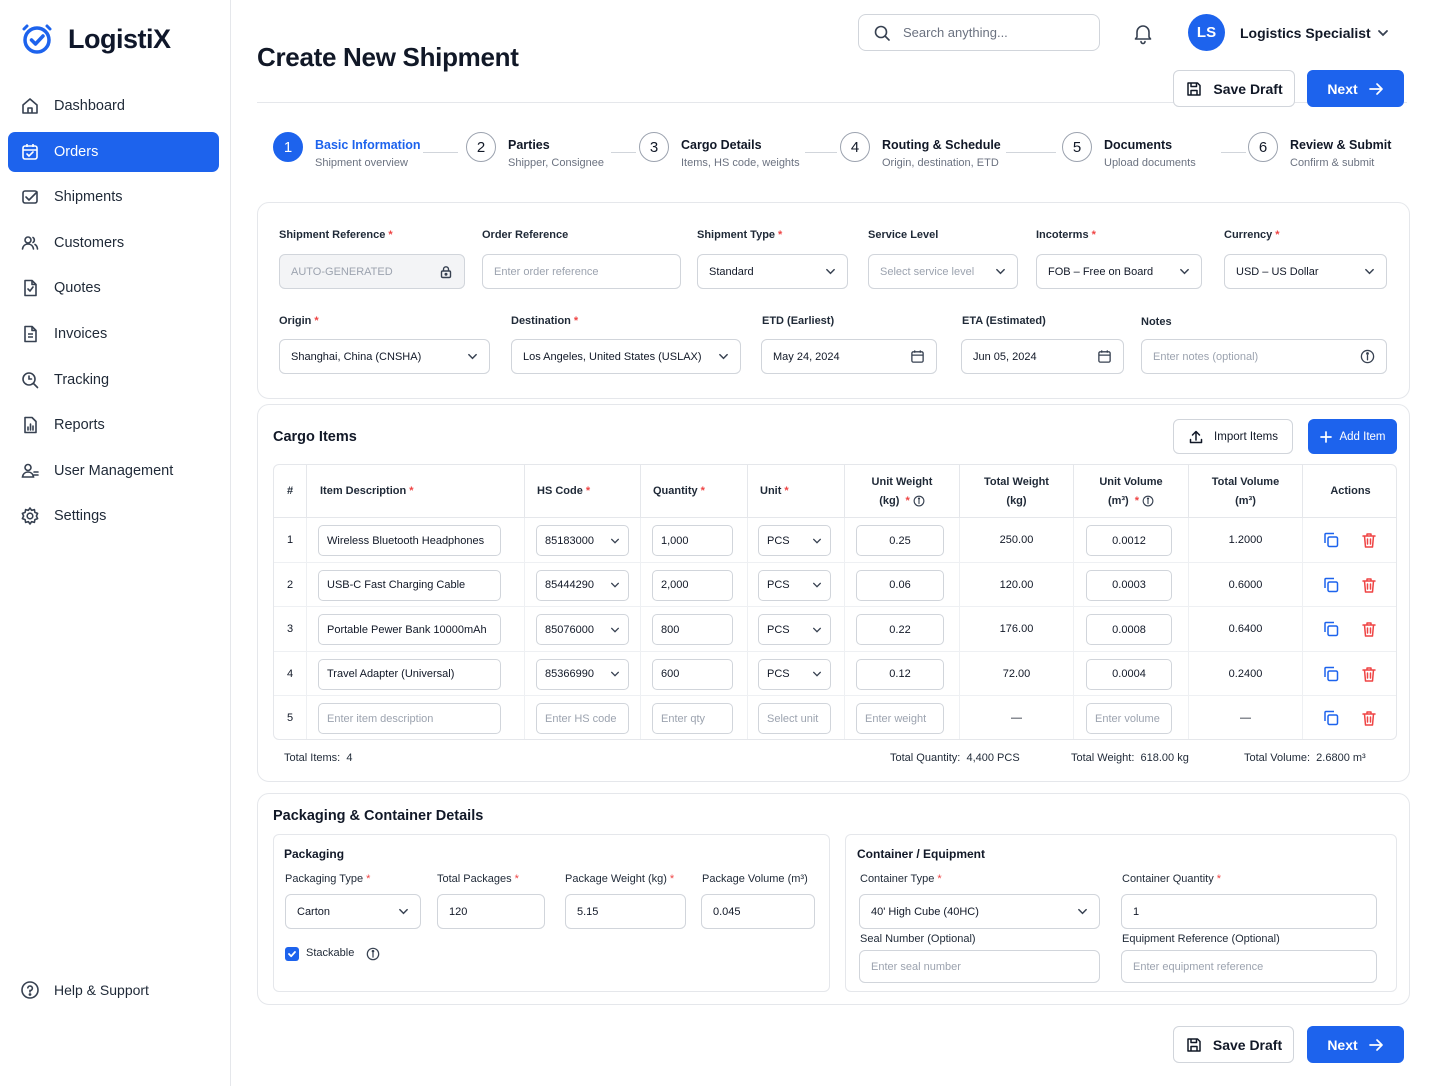  What do you see at coordinates (30, 152) in the screenshot?
I see `calendar-icon` at bounding box center [30, 152].